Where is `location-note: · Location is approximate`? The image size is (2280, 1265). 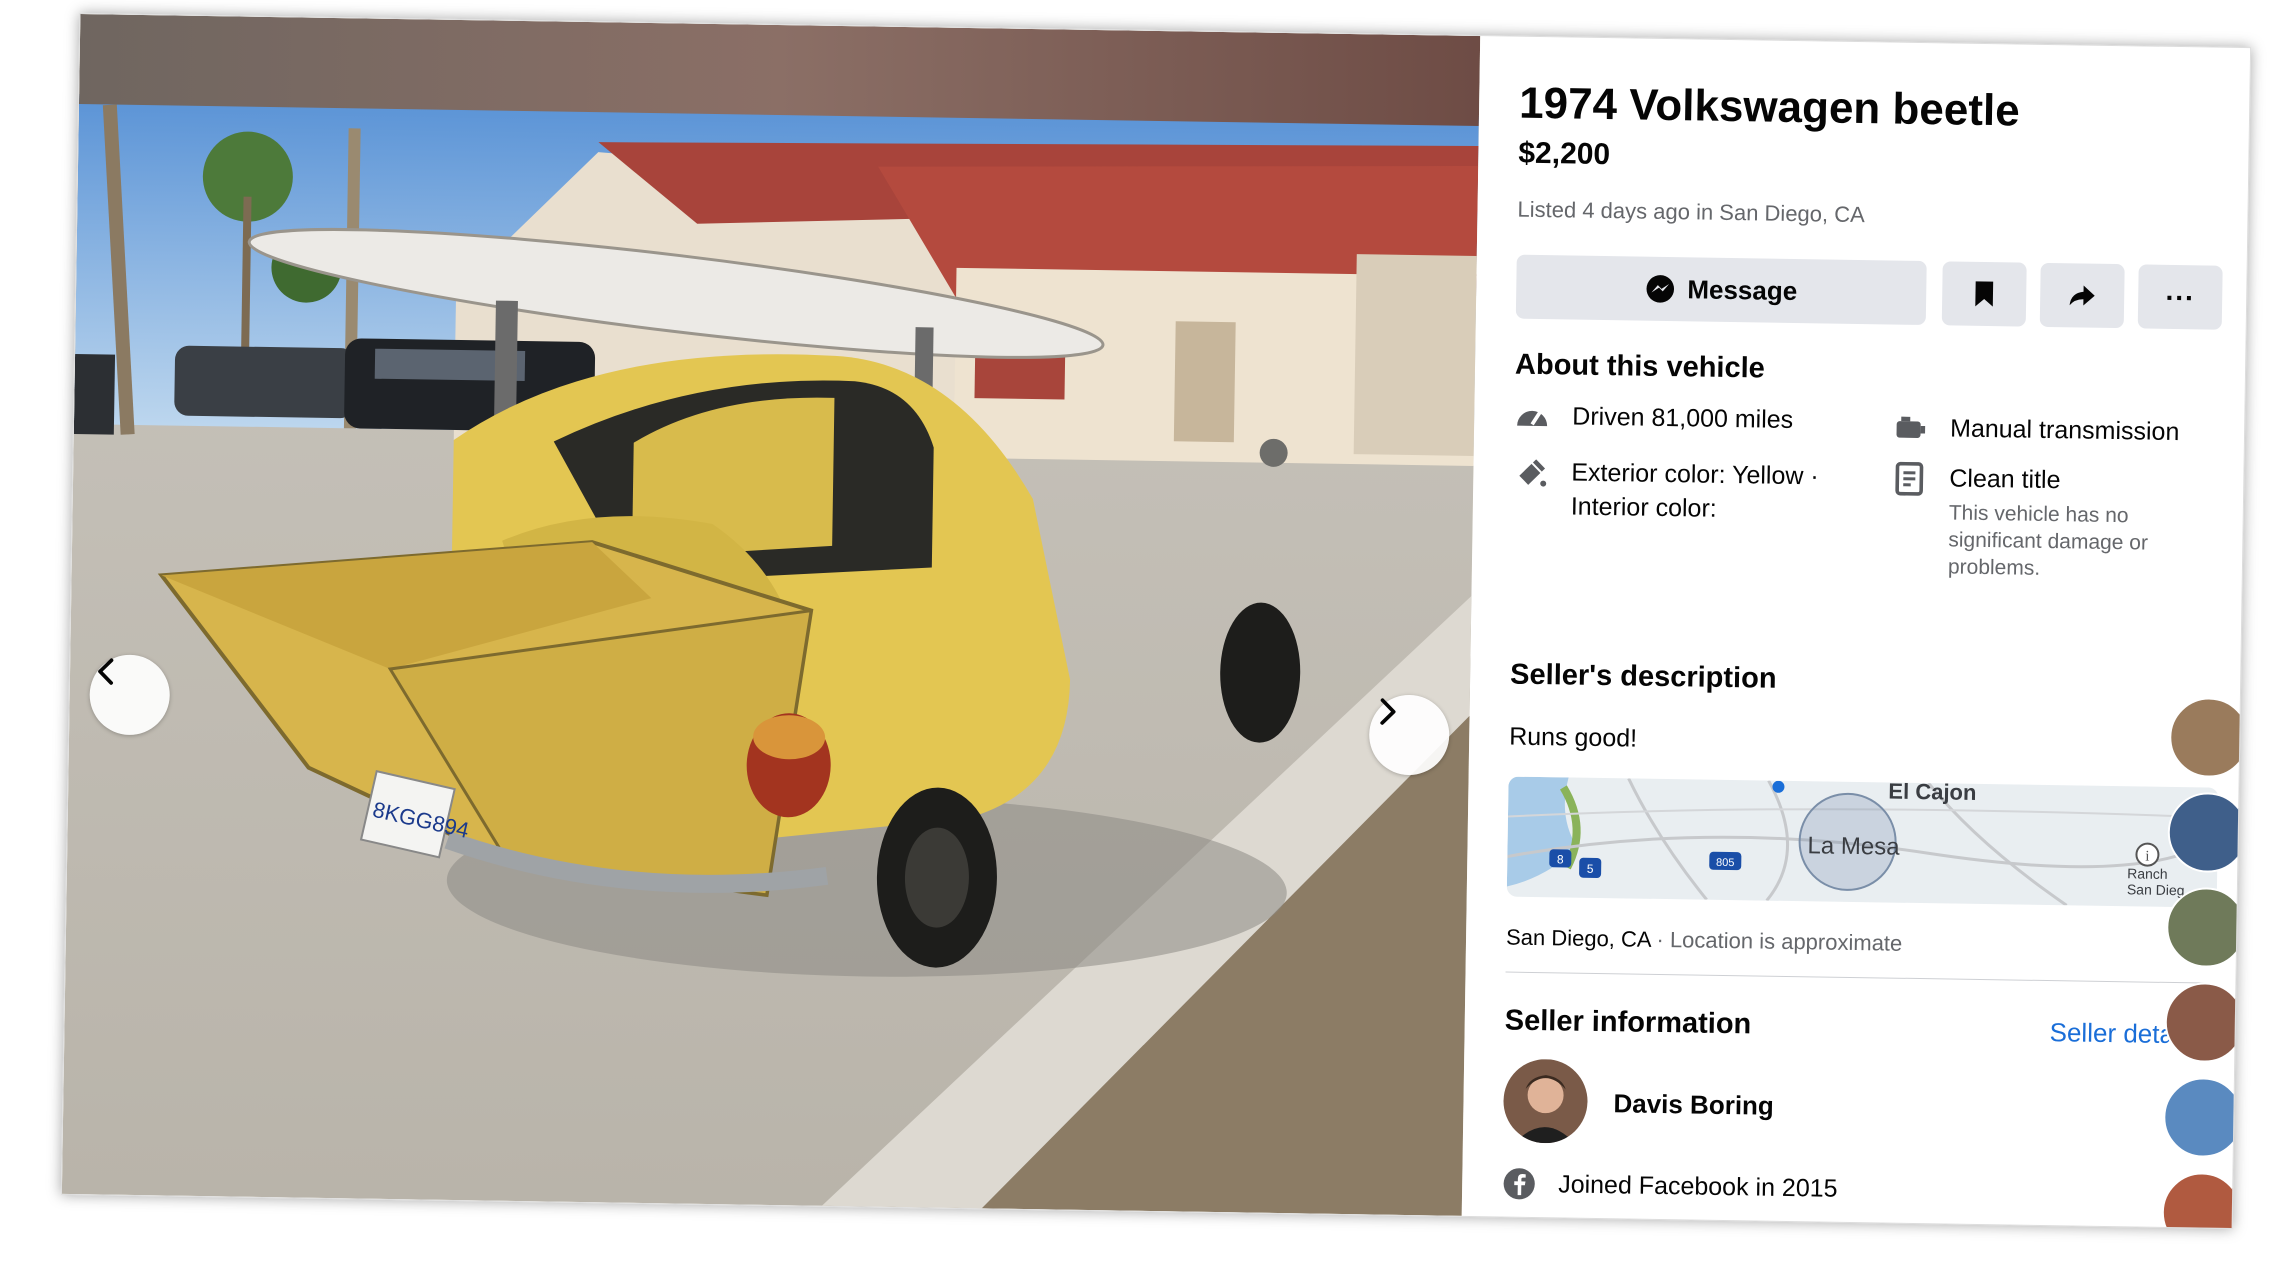
location-note: · Location is approximate is located at coordinates (1779, 941).